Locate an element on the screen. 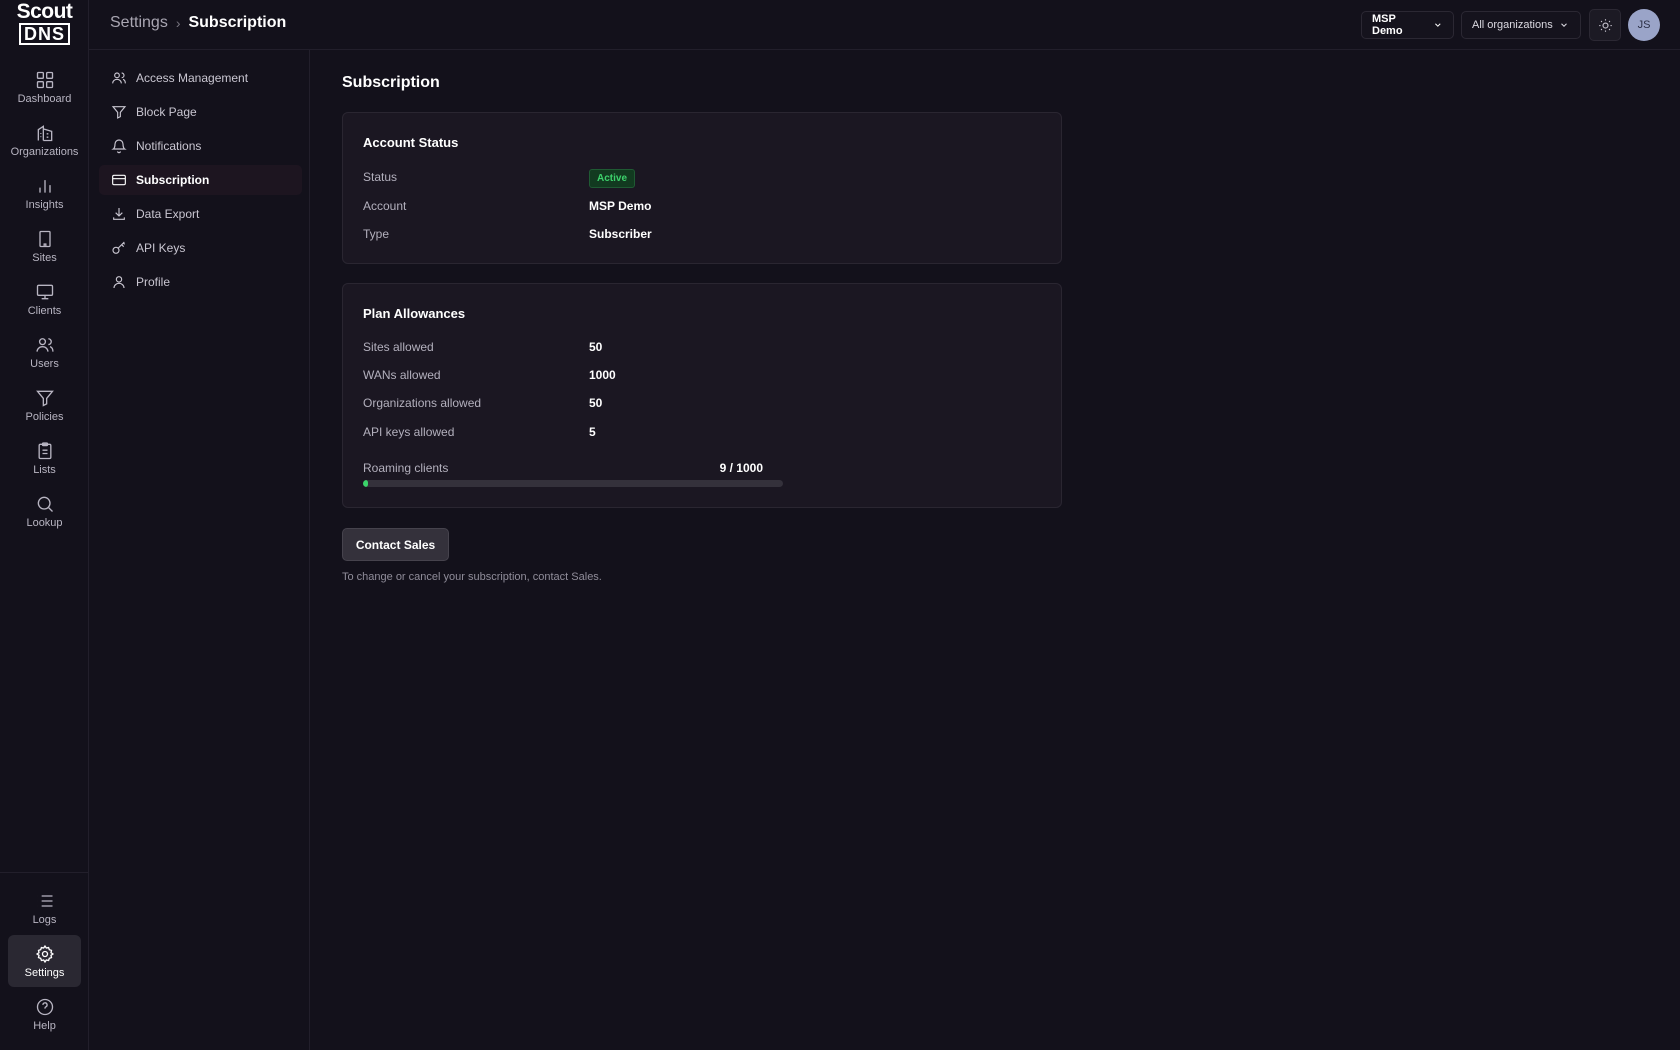  nav-settings: Settings is located at coordinates (44, 961).